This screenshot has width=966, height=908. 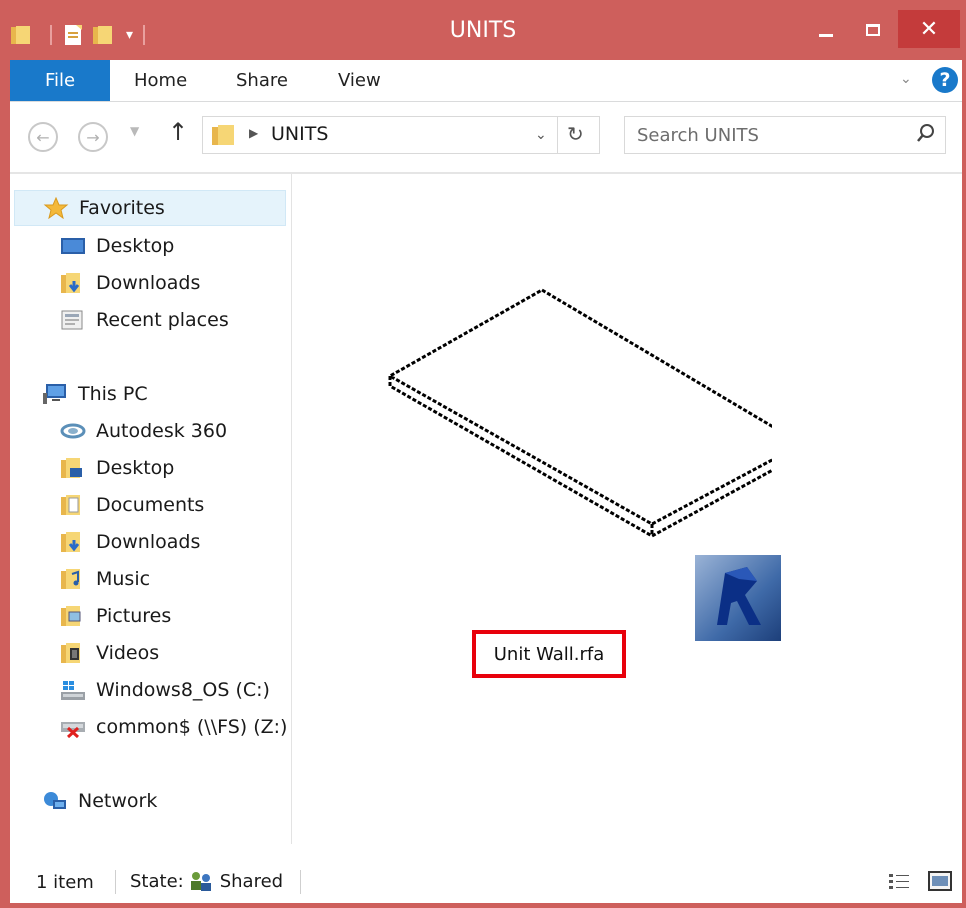 What do you see at coordinates (401, 135) in the screenshot?
I see `address-bar: ▶ UNITS ⌄ ↻` at bounding box center [401, 135].